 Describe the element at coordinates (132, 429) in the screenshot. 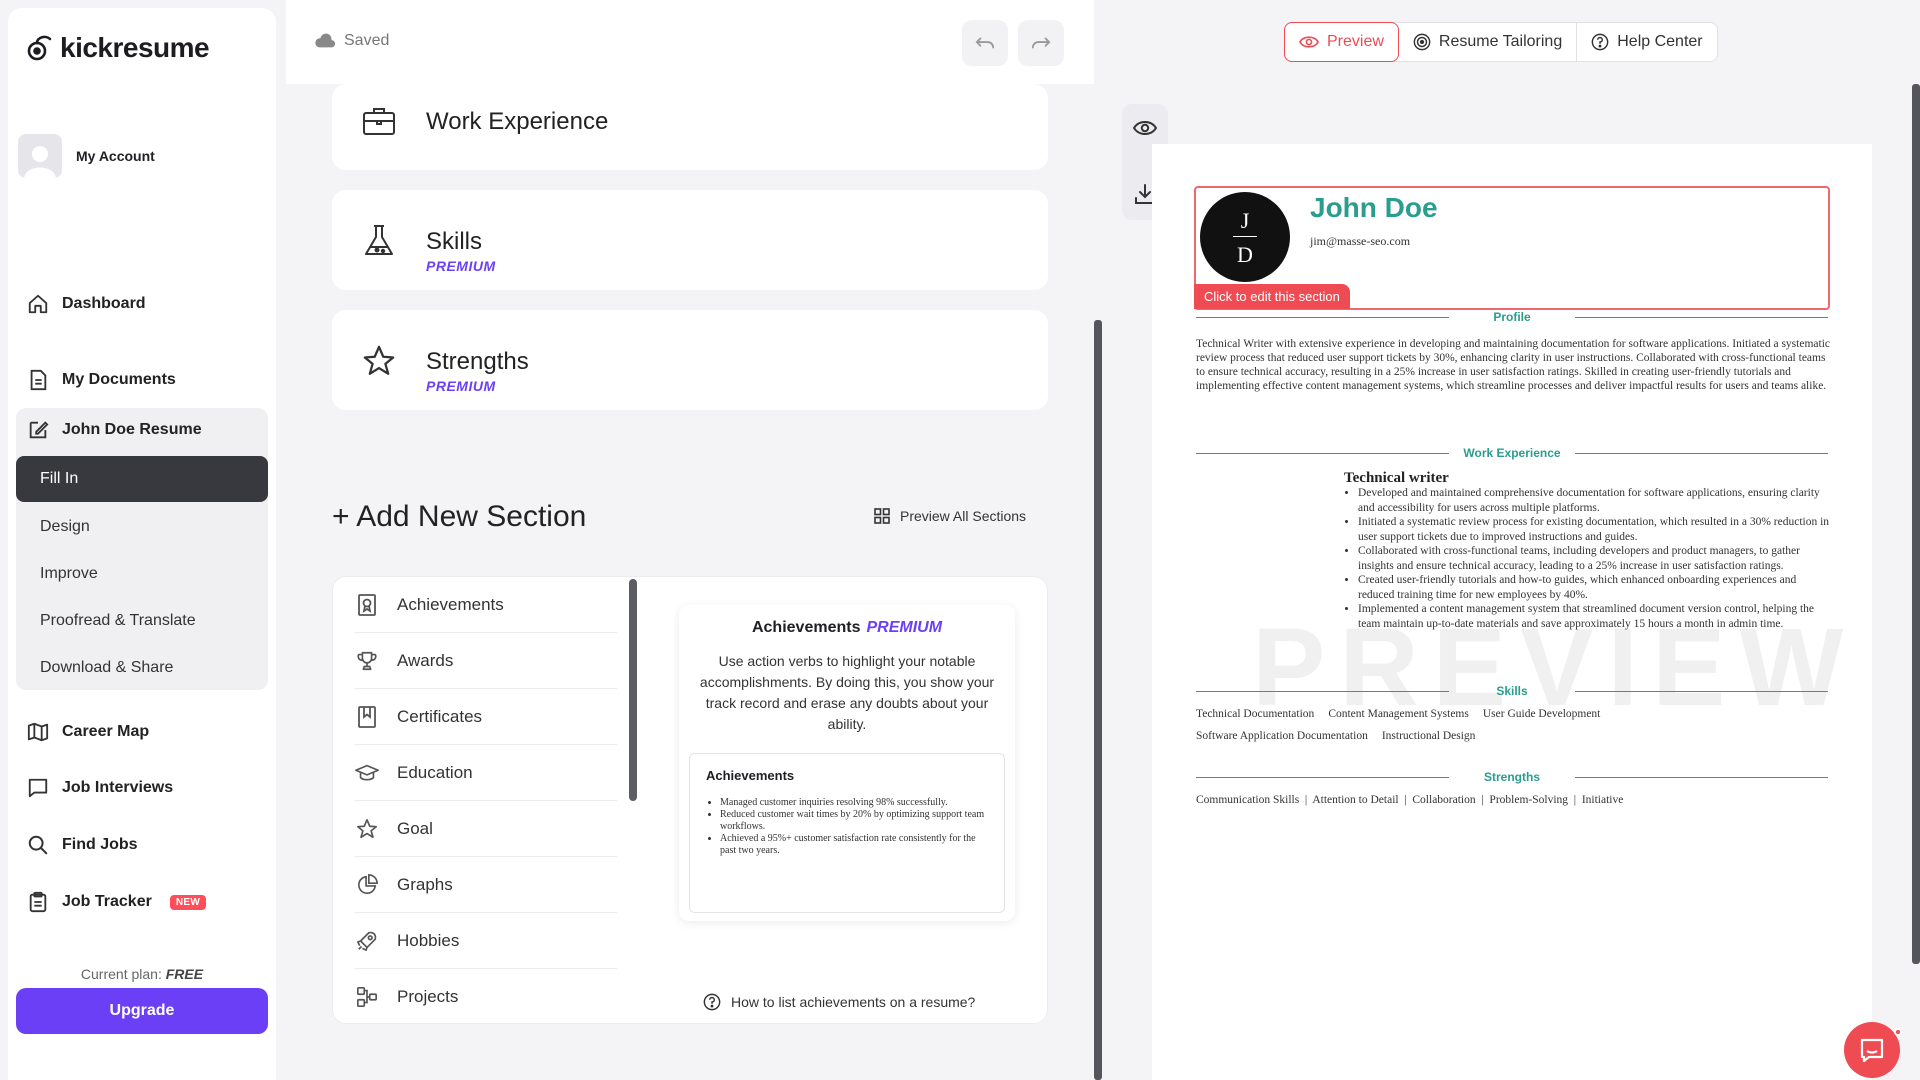

I see `nav-resume-label: John Doe Resume` at that location.